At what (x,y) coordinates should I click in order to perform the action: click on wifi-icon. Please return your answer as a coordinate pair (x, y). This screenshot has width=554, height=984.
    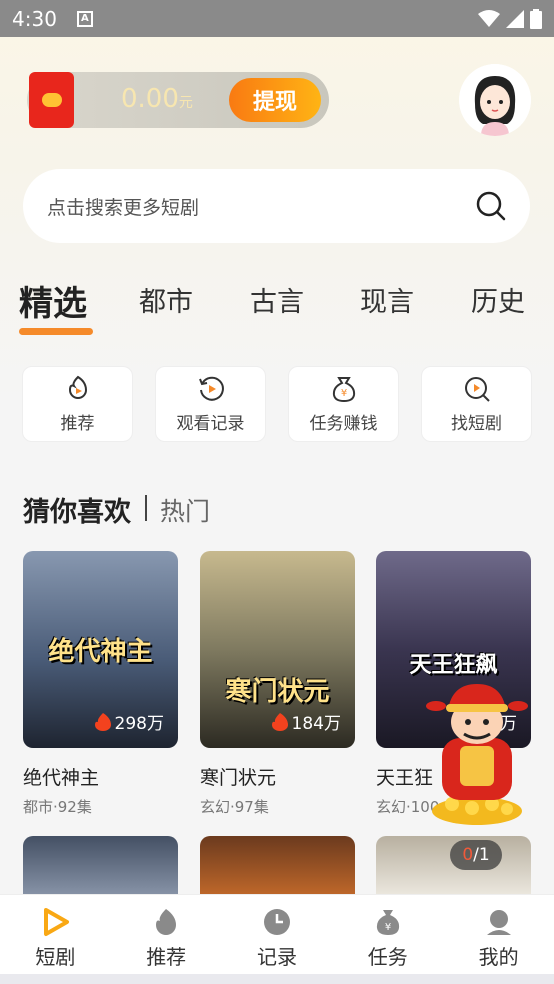
    Looking at the image, I should click on (489, 18).